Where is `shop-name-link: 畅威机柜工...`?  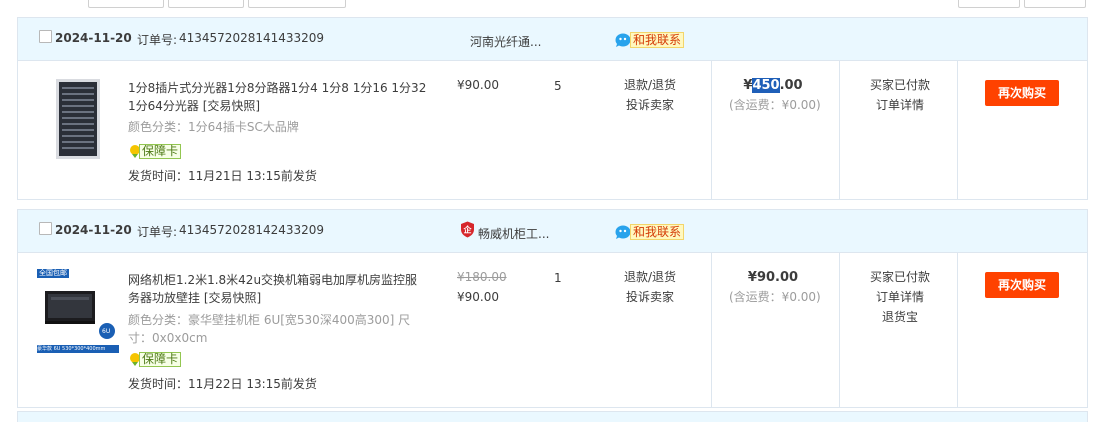
shop-name-link: 畅威机柜工... is located at coordinates (513, 233).